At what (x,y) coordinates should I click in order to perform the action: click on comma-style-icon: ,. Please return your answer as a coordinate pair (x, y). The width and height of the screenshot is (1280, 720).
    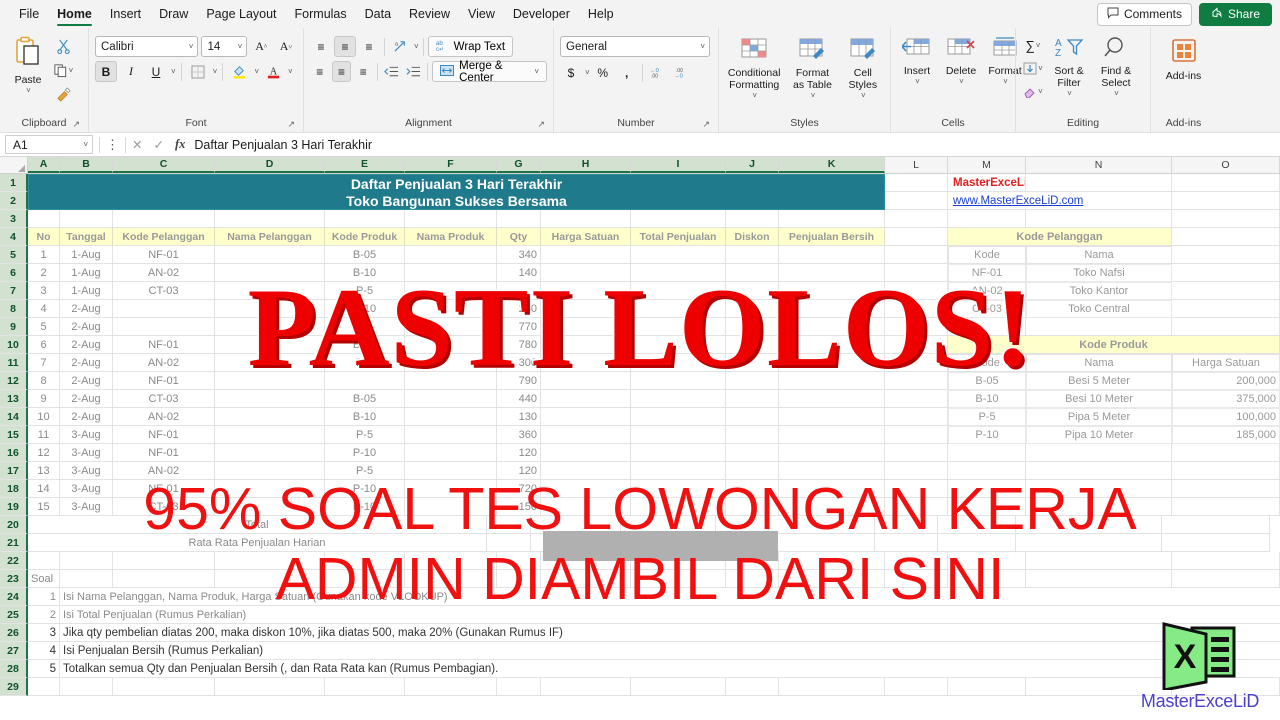
    Looking at the image, I should click on (627, 72).